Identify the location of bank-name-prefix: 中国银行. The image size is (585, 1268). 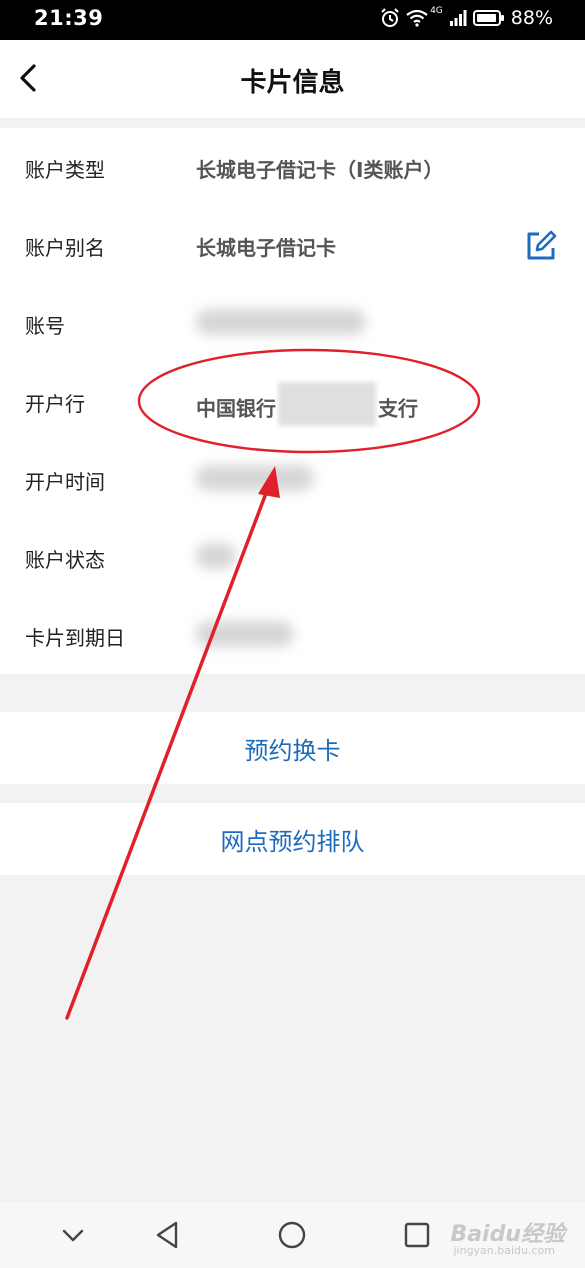
(236, 408).